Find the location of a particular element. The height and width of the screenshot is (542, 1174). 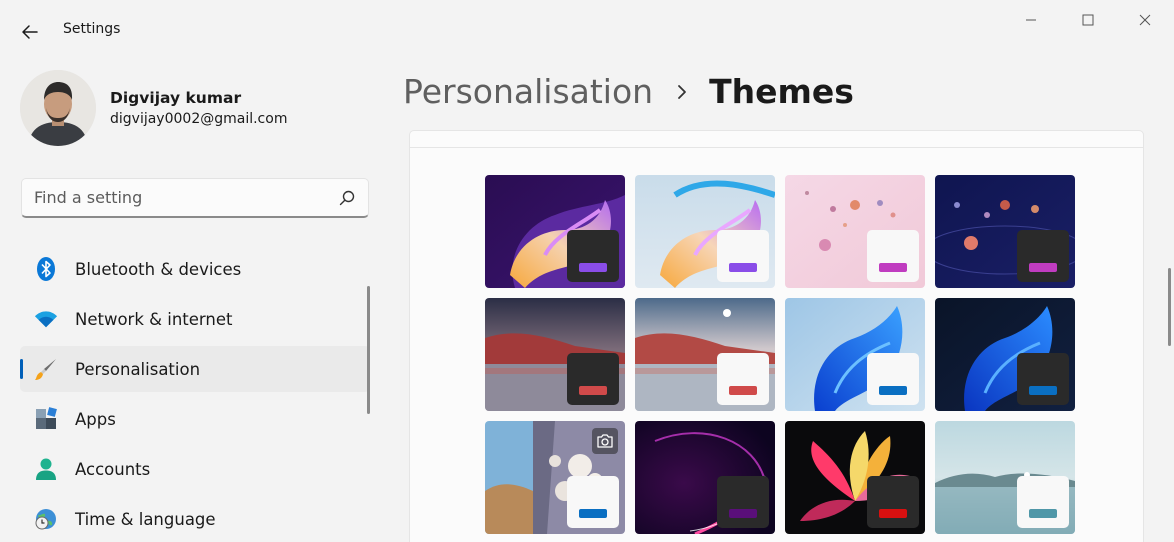

sidebar-item-bluetooth: Bluetooth & devices is located at coordinates (195, 269).